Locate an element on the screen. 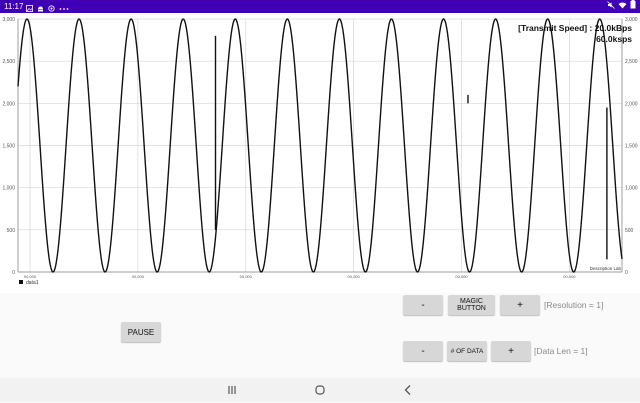 The image size is (640, 403). legend-swatch is located at coordinates (21, 282).